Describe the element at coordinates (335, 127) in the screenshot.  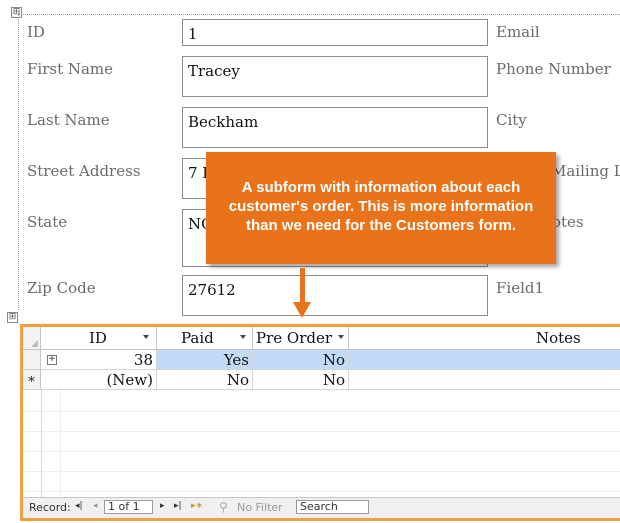
I see `last-name-field: Beckham` at that location.